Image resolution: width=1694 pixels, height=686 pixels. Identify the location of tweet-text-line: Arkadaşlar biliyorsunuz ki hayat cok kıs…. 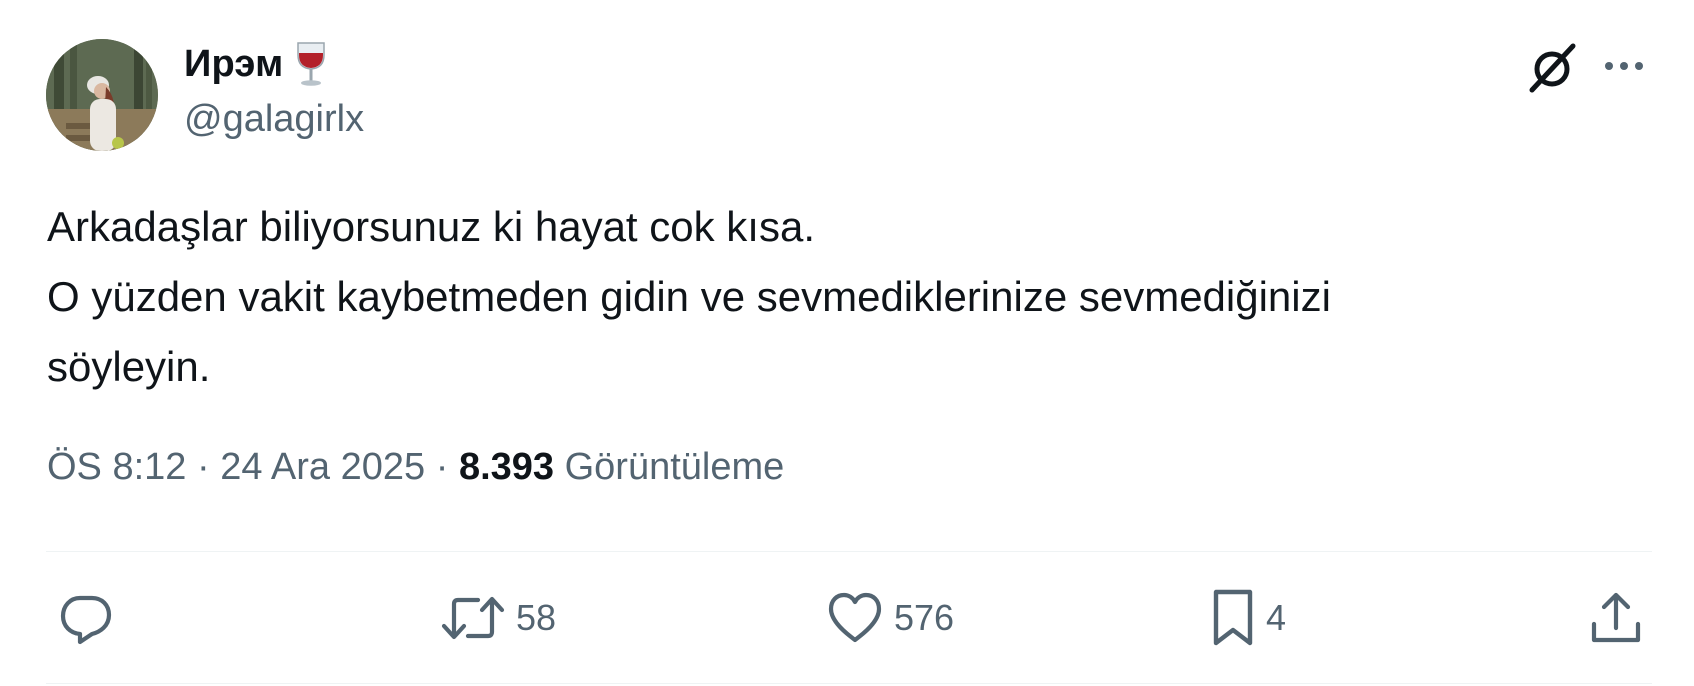
(431, 226).